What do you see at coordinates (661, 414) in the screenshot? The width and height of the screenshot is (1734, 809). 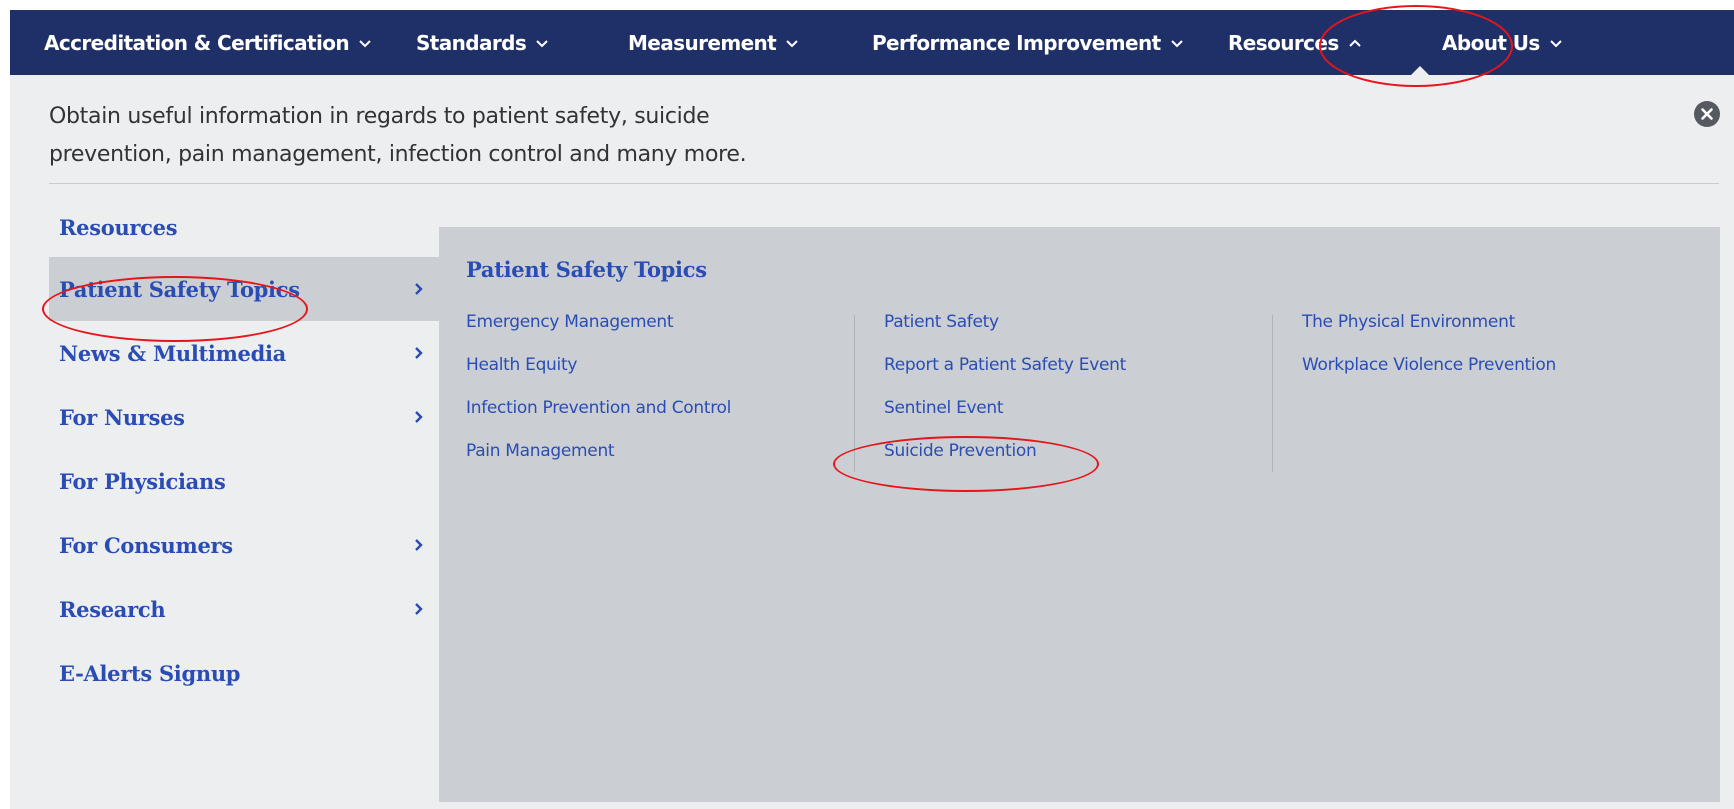 I see `topic-link-infection-prevention-control: Infection Prevention and Control` at bounding box center [661, 414].